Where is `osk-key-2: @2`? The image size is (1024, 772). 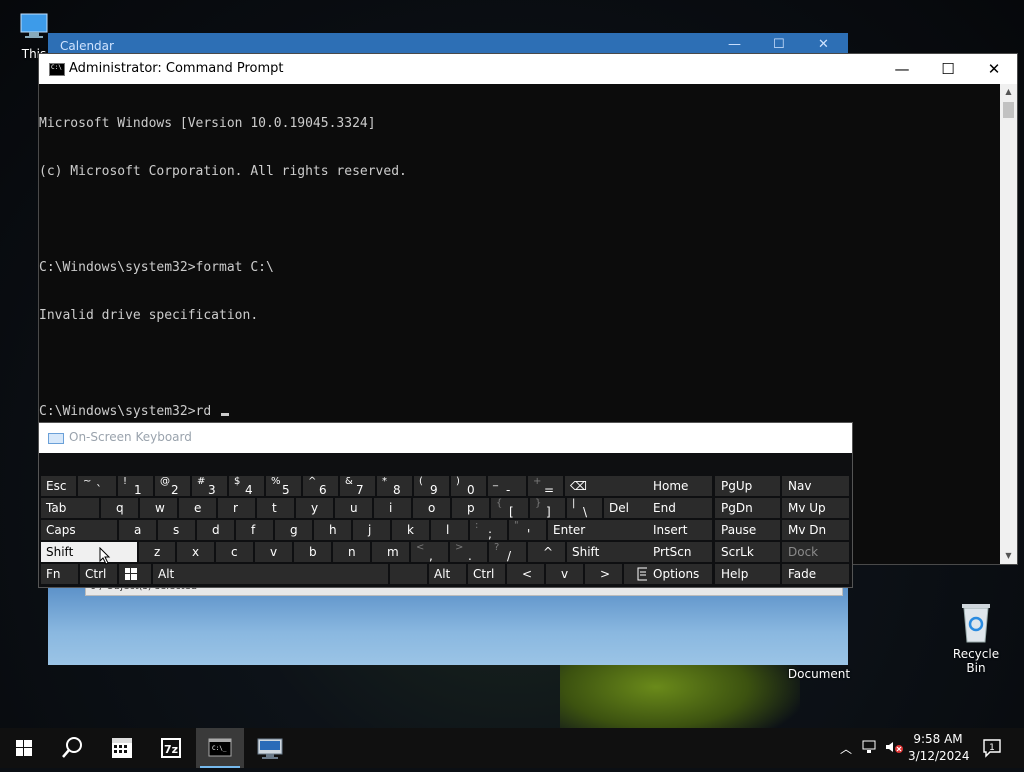 osk-key-2: @2 is located at coordinates (173, 486).